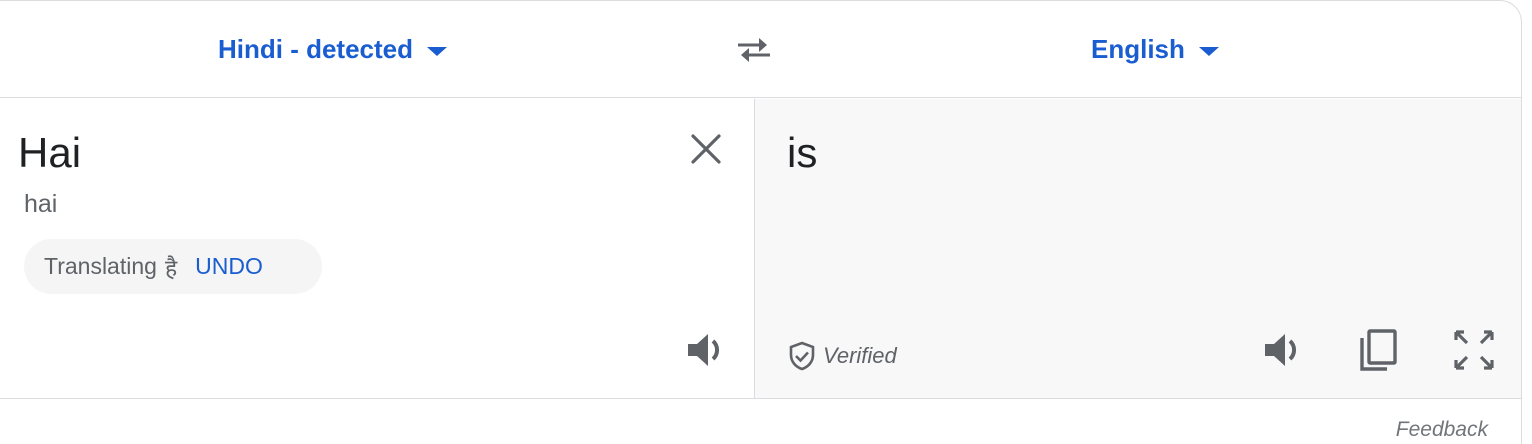  I want to click on transliteration: hai, so click(41, 204).